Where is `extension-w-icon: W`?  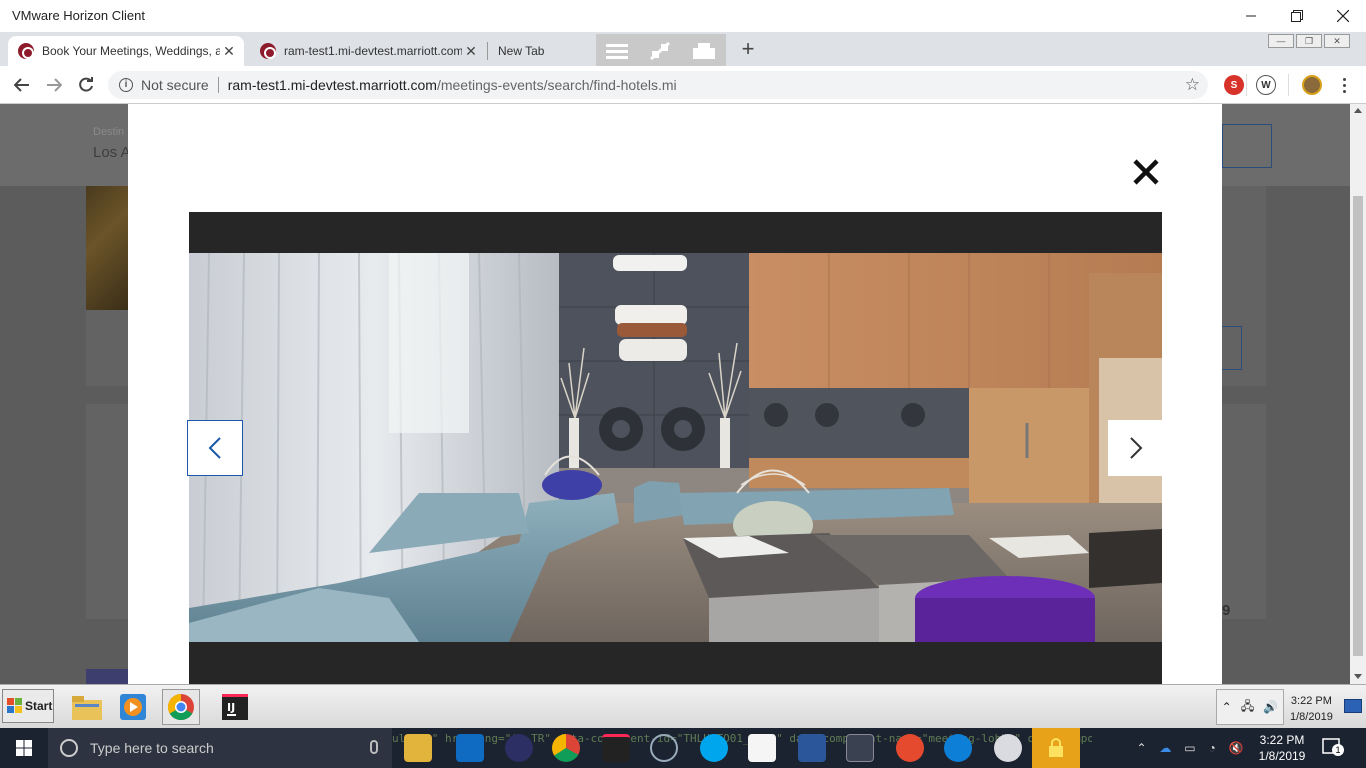 extension-w-icon: W is located at coordinates (1266, 85).